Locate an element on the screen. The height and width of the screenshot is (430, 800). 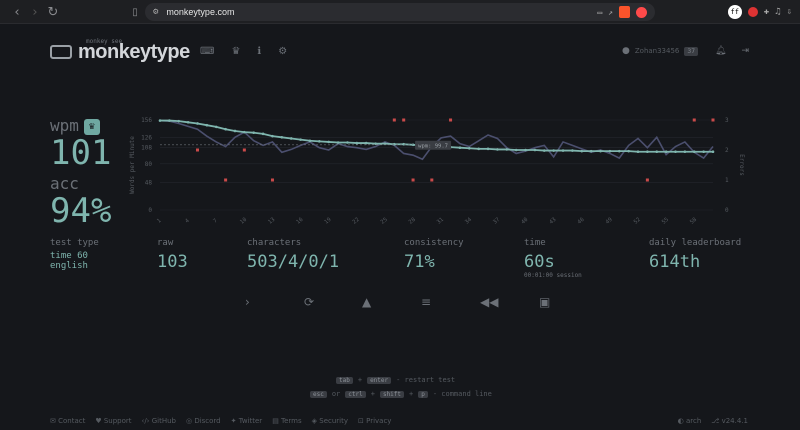
x-tick-label: 55 is located at coordinates (665, 221).